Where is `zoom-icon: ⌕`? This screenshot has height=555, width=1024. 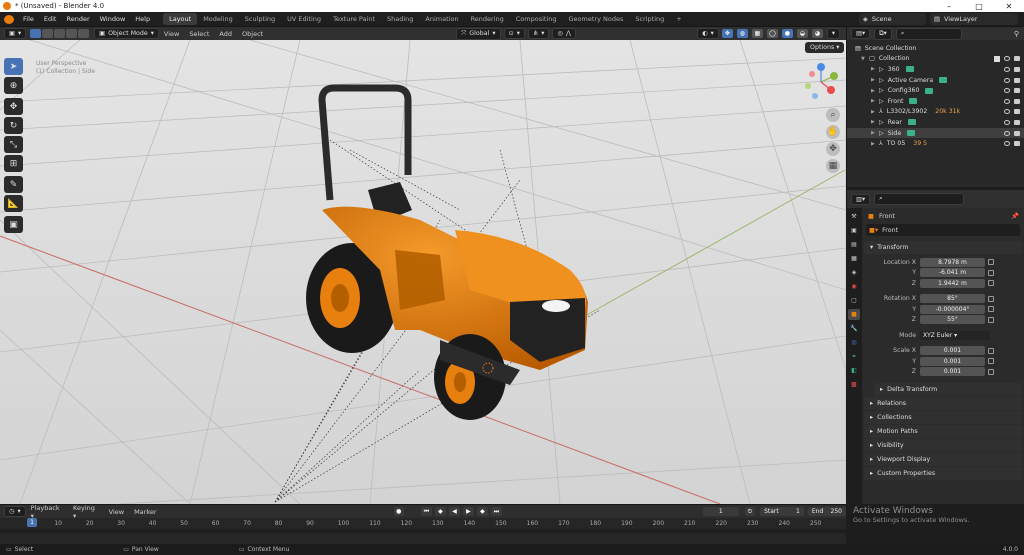 zoom-icon: ⌕ is located at coordinates (833, 115).